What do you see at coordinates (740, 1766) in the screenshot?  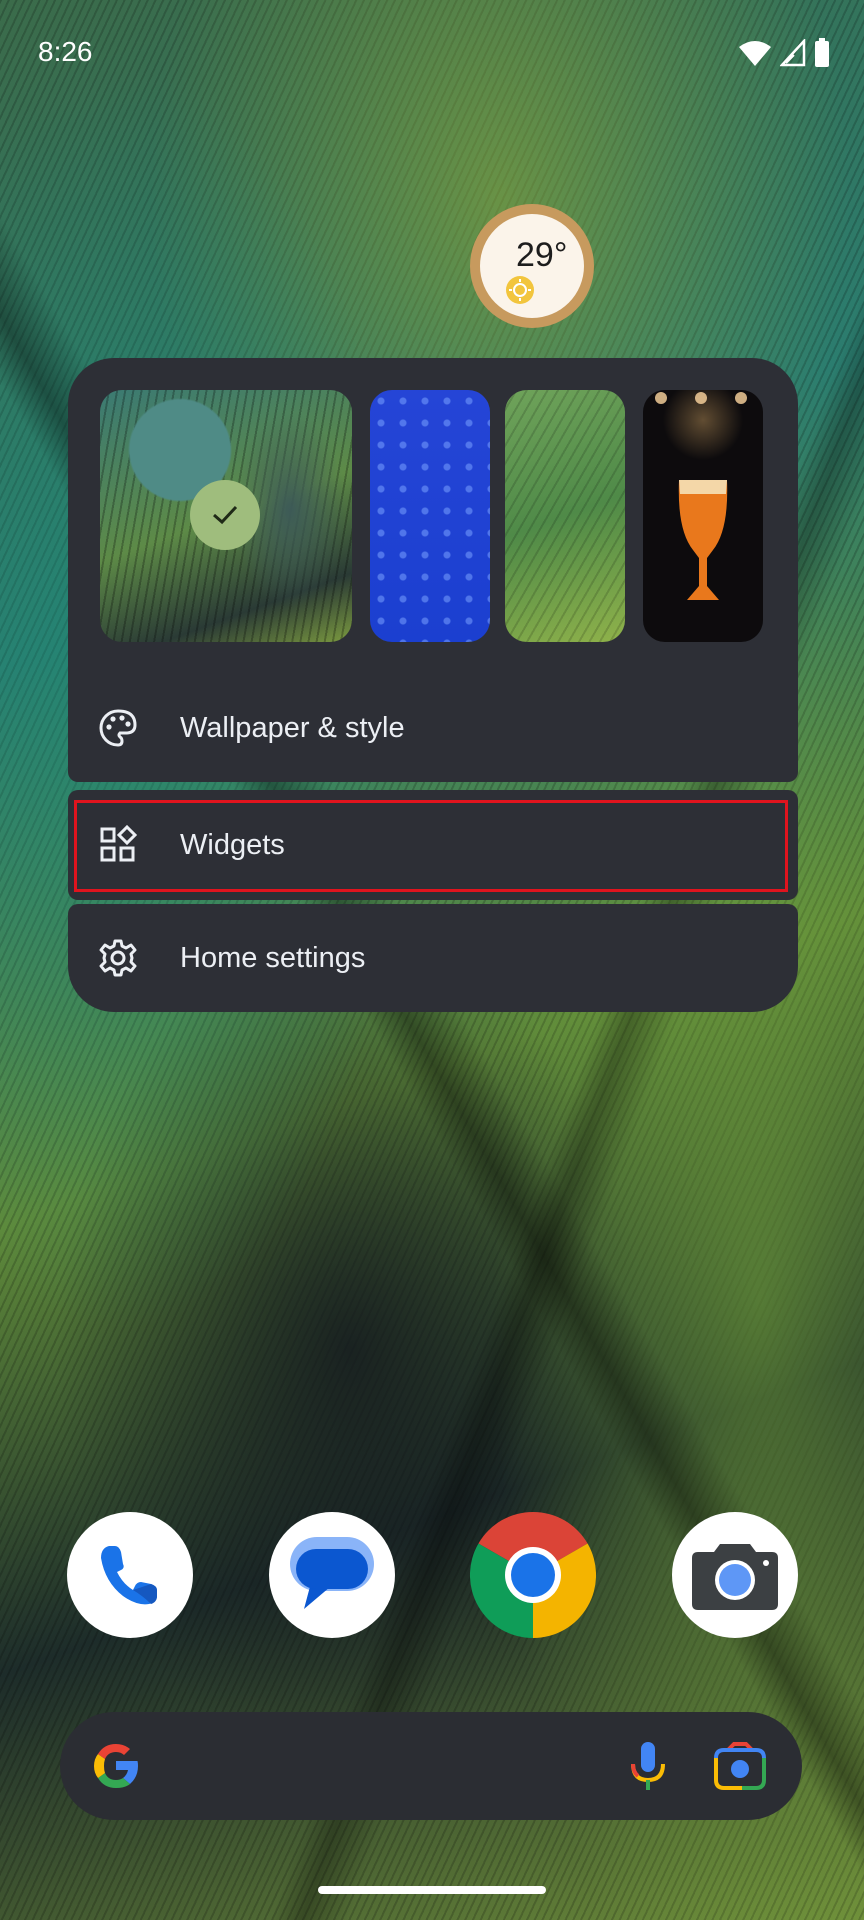 I see `google-lens-icon` at bounding box center [740, 1766].